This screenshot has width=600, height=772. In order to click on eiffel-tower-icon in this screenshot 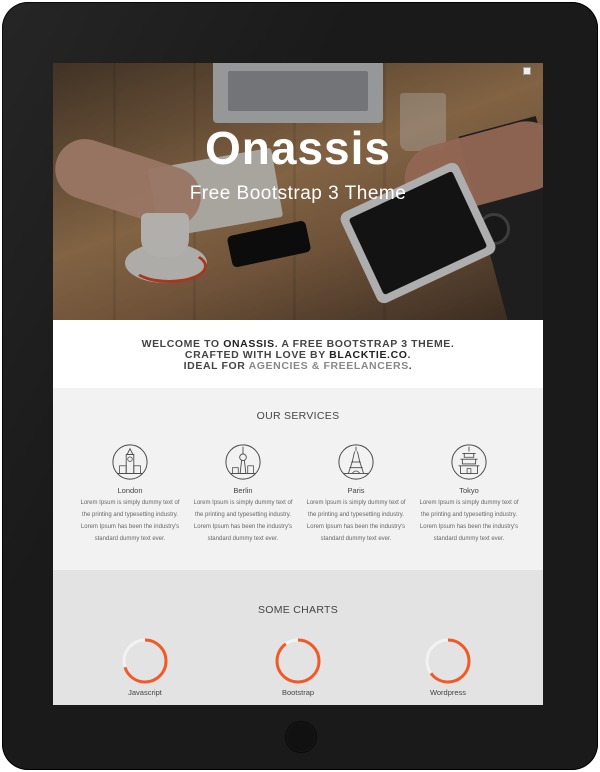, I will do `click(356, 462)`.